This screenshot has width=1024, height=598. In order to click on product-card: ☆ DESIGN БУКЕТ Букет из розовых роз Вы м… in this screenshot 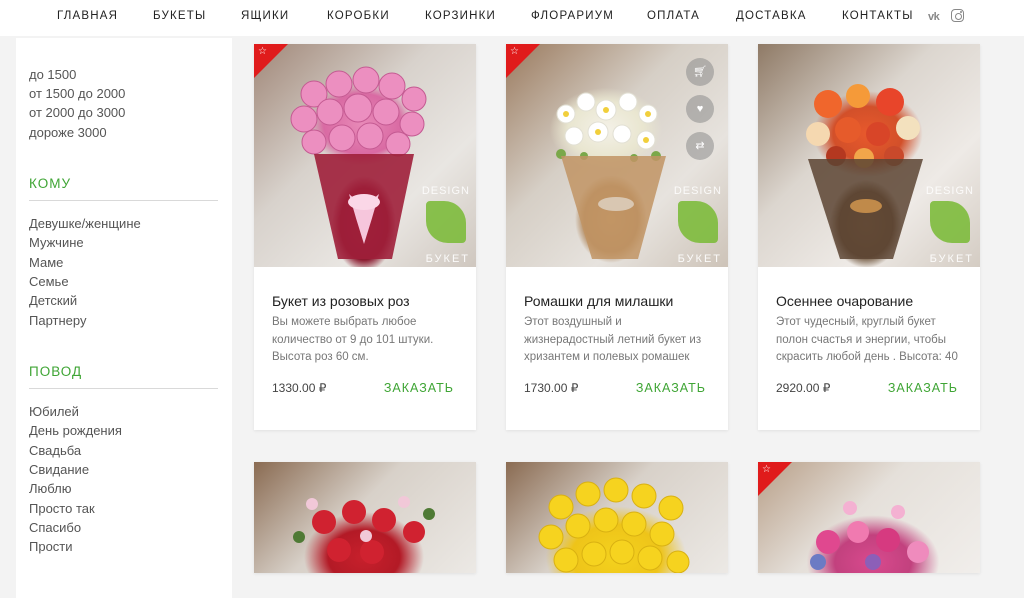, I will do `click(365, 237)`.